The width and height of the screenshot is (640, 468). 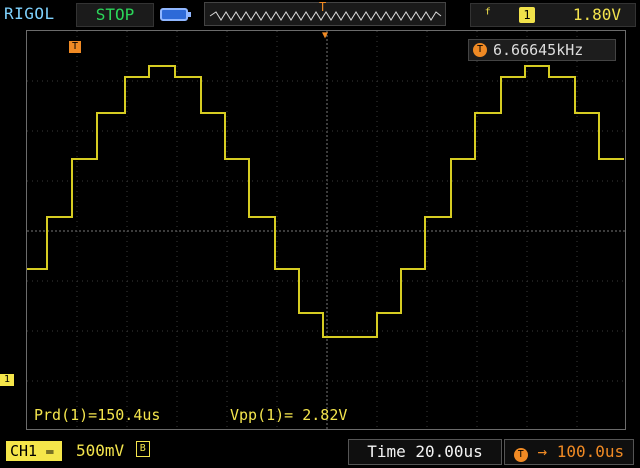 What do you see at coordinates (538, 50) in the screenshot?
I see `frequency-value: 6.66645kHz` at bounding box center [538, 50].